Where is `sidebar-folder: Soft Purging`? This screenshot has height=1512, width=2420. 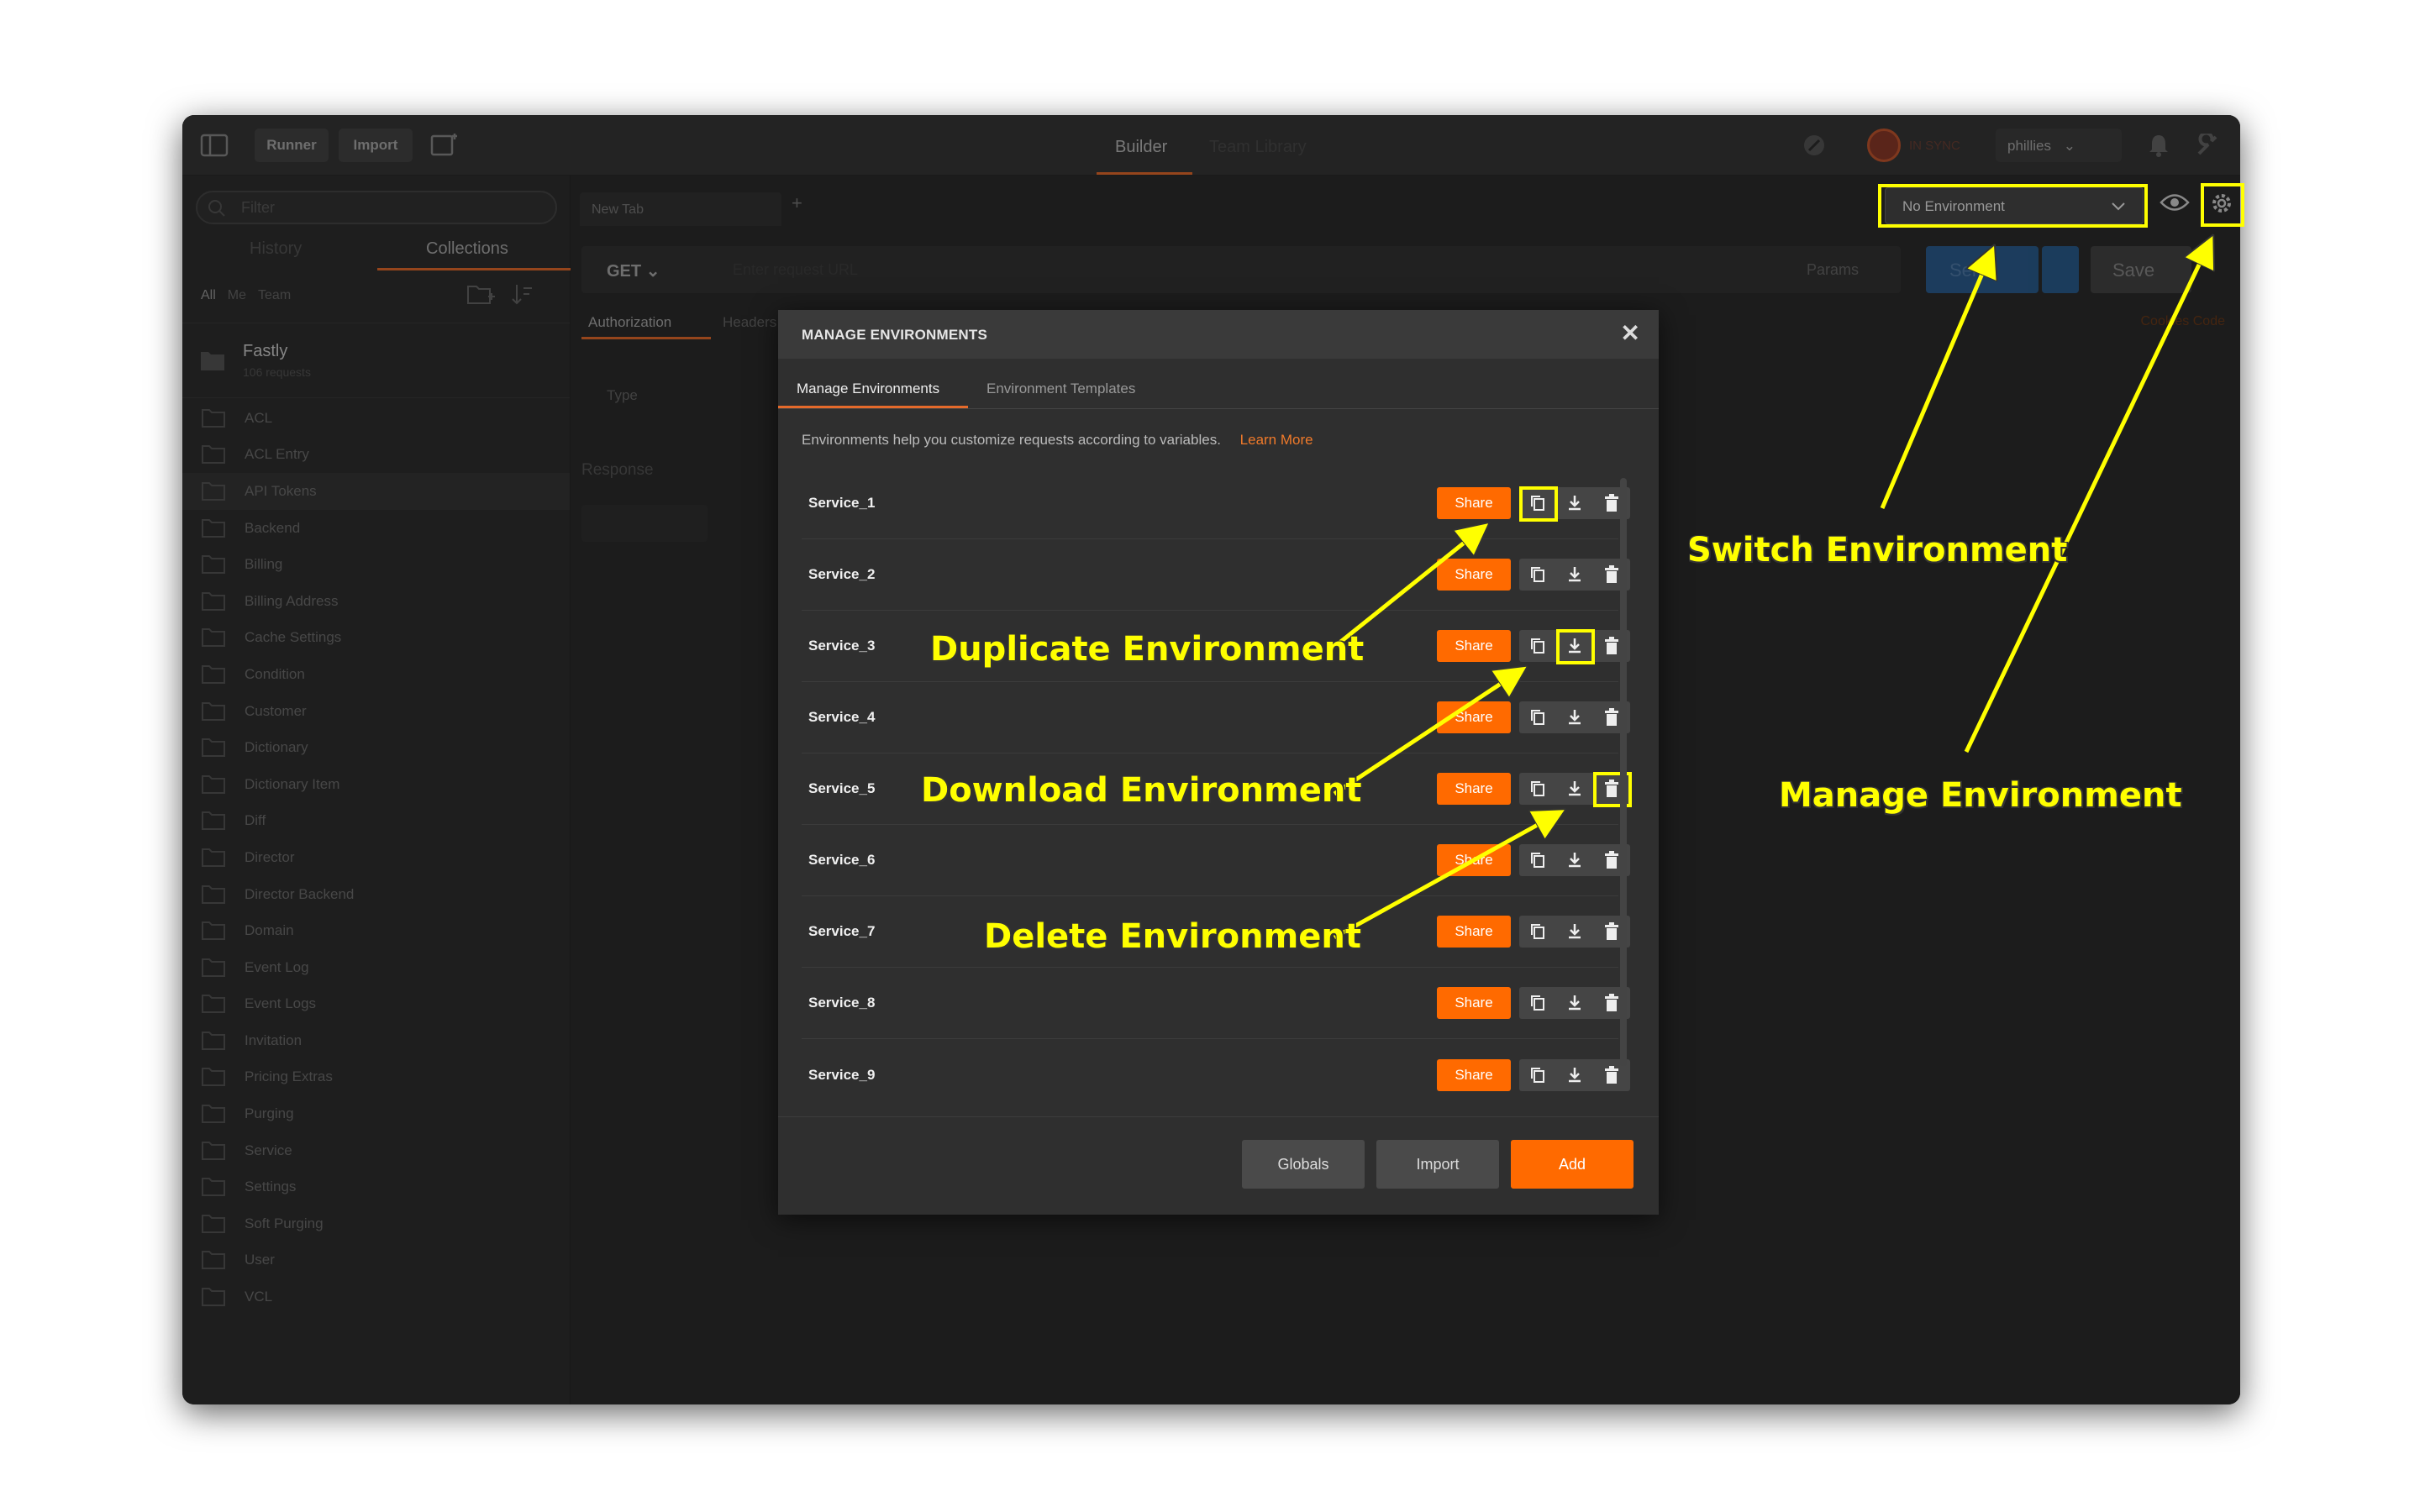 sidebar-folder: Soft Purging is located at coordinates (376, 1223).